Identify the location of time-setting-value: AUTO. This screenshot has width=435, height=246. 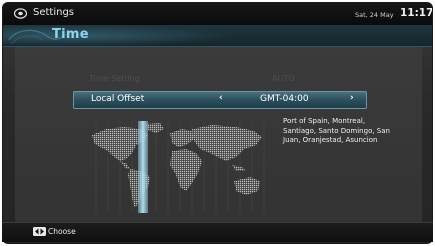
(283, 78).